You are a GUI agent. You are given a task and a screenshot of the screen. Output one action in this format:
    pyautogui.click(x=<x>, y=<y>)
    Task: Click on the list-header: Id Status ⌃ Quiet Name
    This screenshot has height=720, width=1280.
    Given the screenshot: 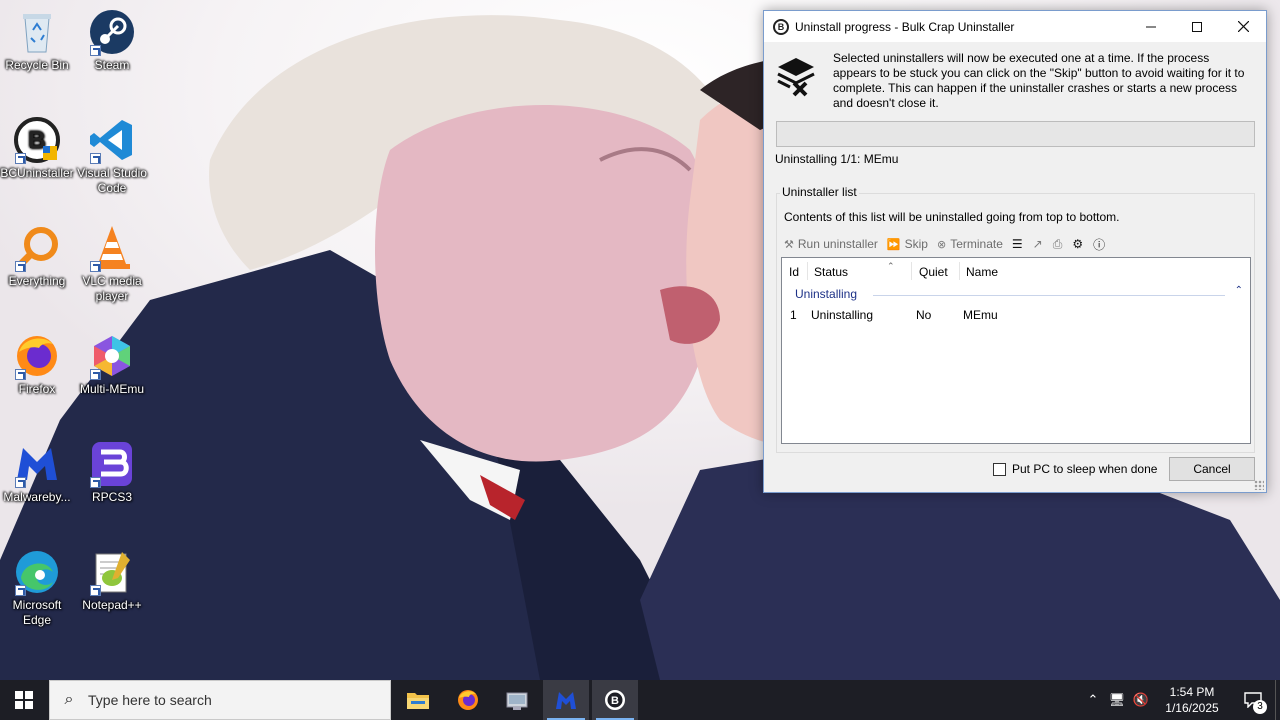 What is the action you would take?
    pyautogui.click(x=1016, y=271)
    